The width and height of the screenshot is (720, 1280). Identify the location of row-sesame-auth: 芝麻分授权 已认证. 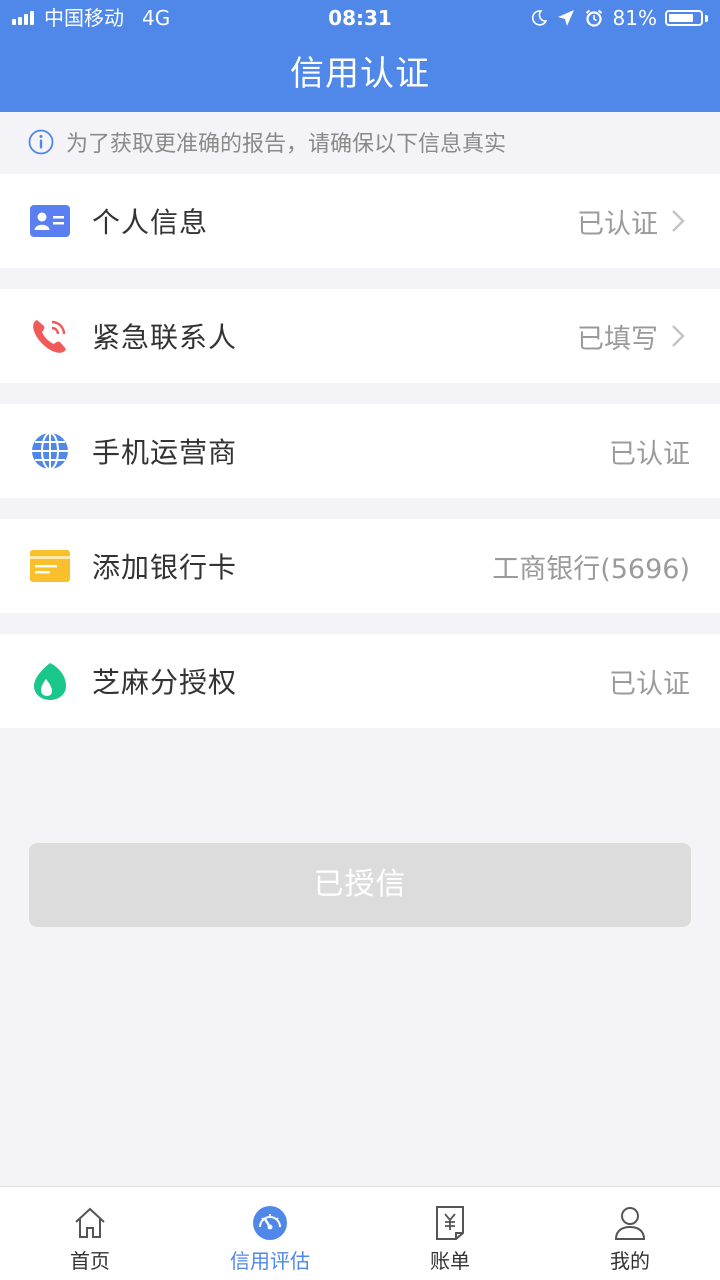
(360, 681).